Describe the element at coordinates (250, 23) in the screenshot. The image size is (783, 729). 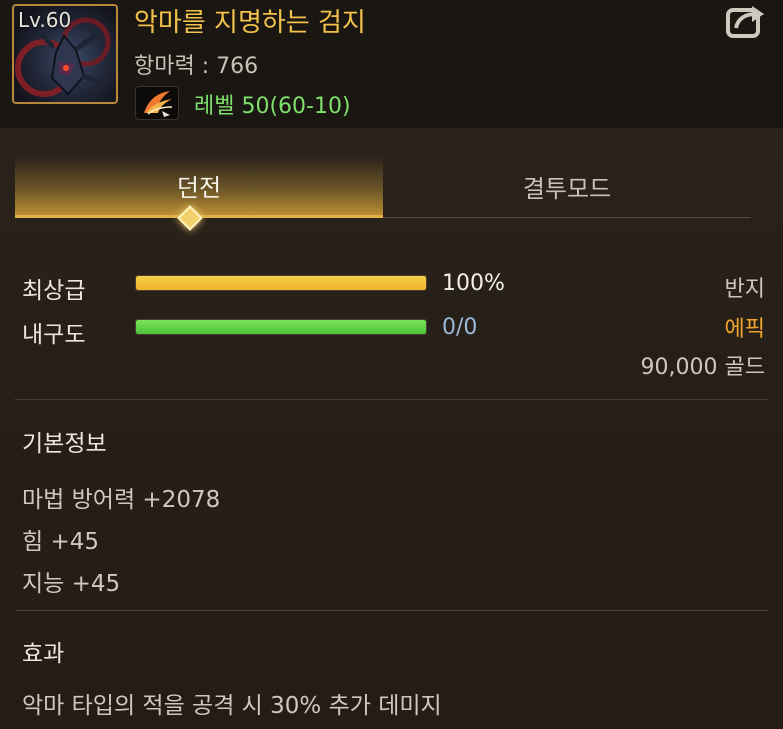
I see `item-name: 악마를 지명하는 검지` at that location.